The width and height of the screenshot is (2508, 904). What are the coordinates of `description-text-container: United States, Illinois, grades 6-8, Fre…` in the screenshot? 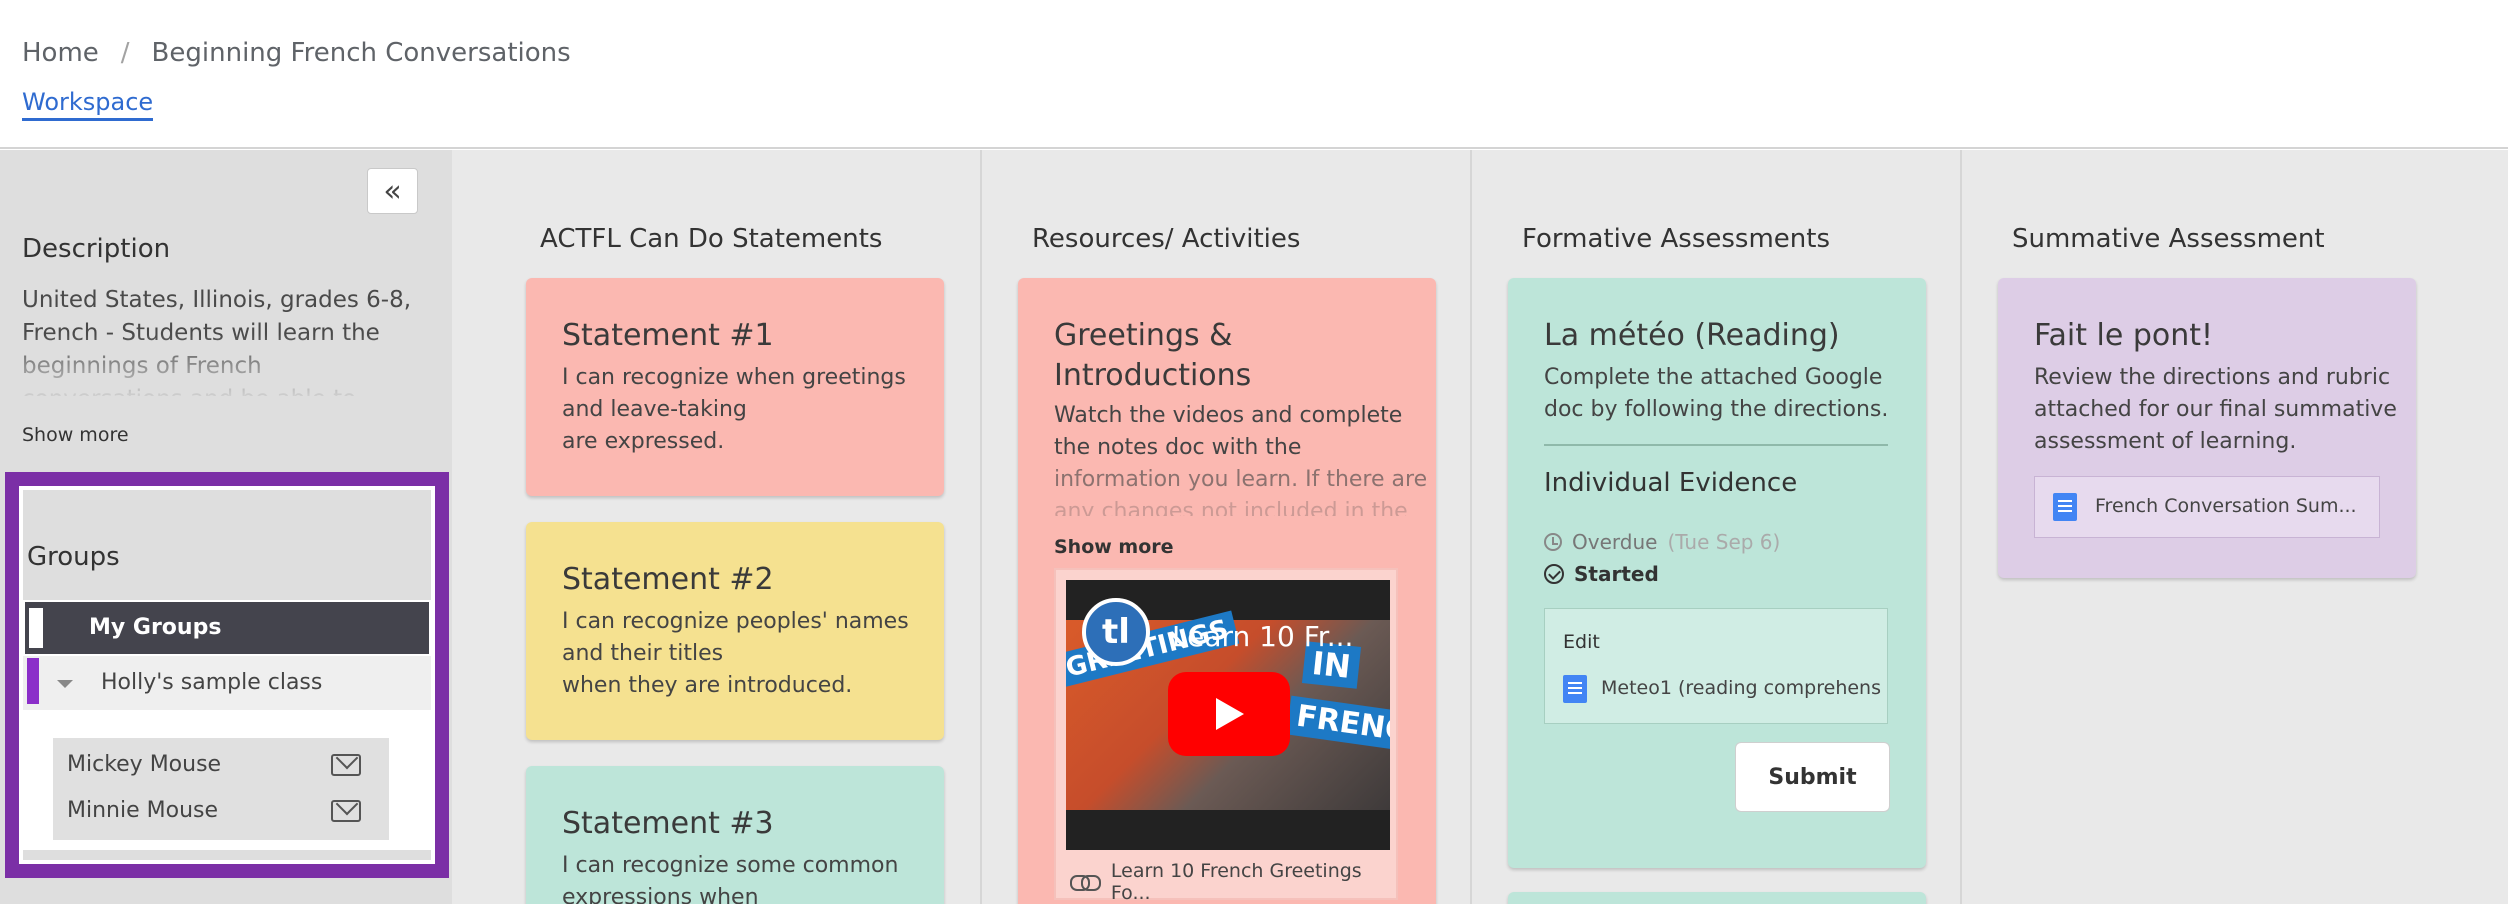 It's located at (219, 340).